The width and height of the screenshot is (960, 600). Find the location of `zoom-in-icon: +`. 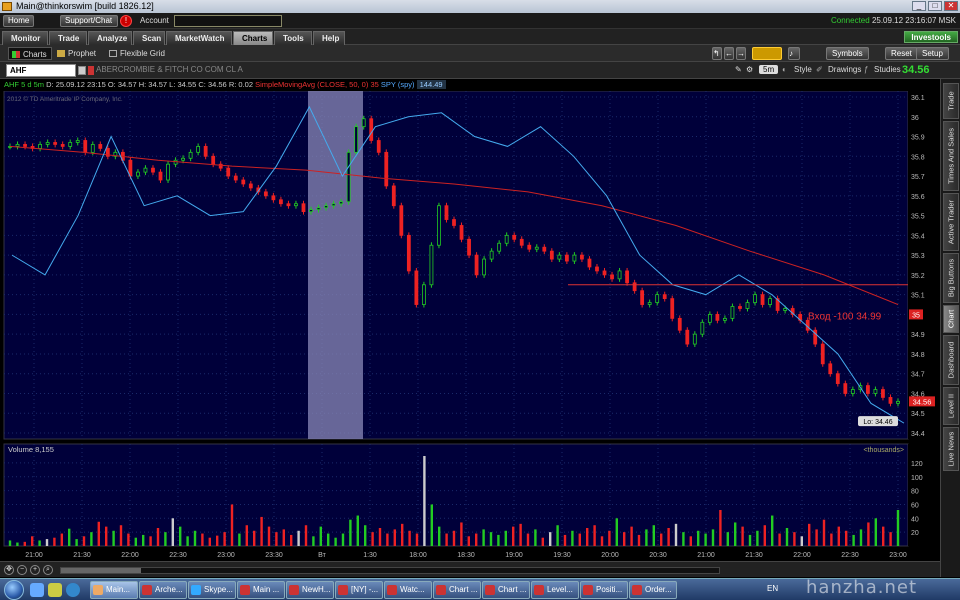

zoom-in-icon: + is located at coordinates (35, 570).